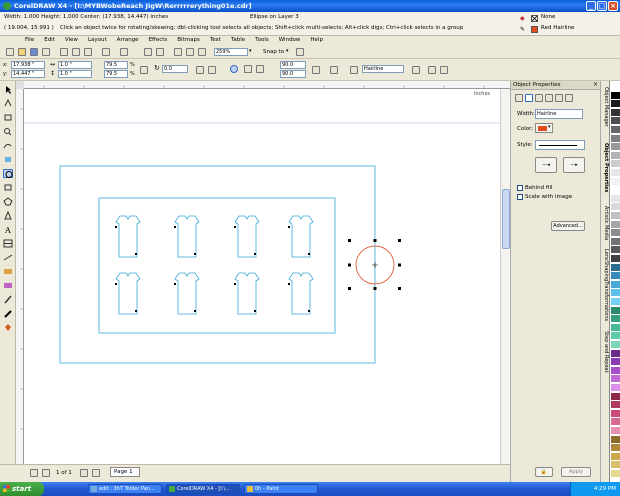 This screenshot has width=620, height=496. I want to click on cut-icon, so click(64, 52).